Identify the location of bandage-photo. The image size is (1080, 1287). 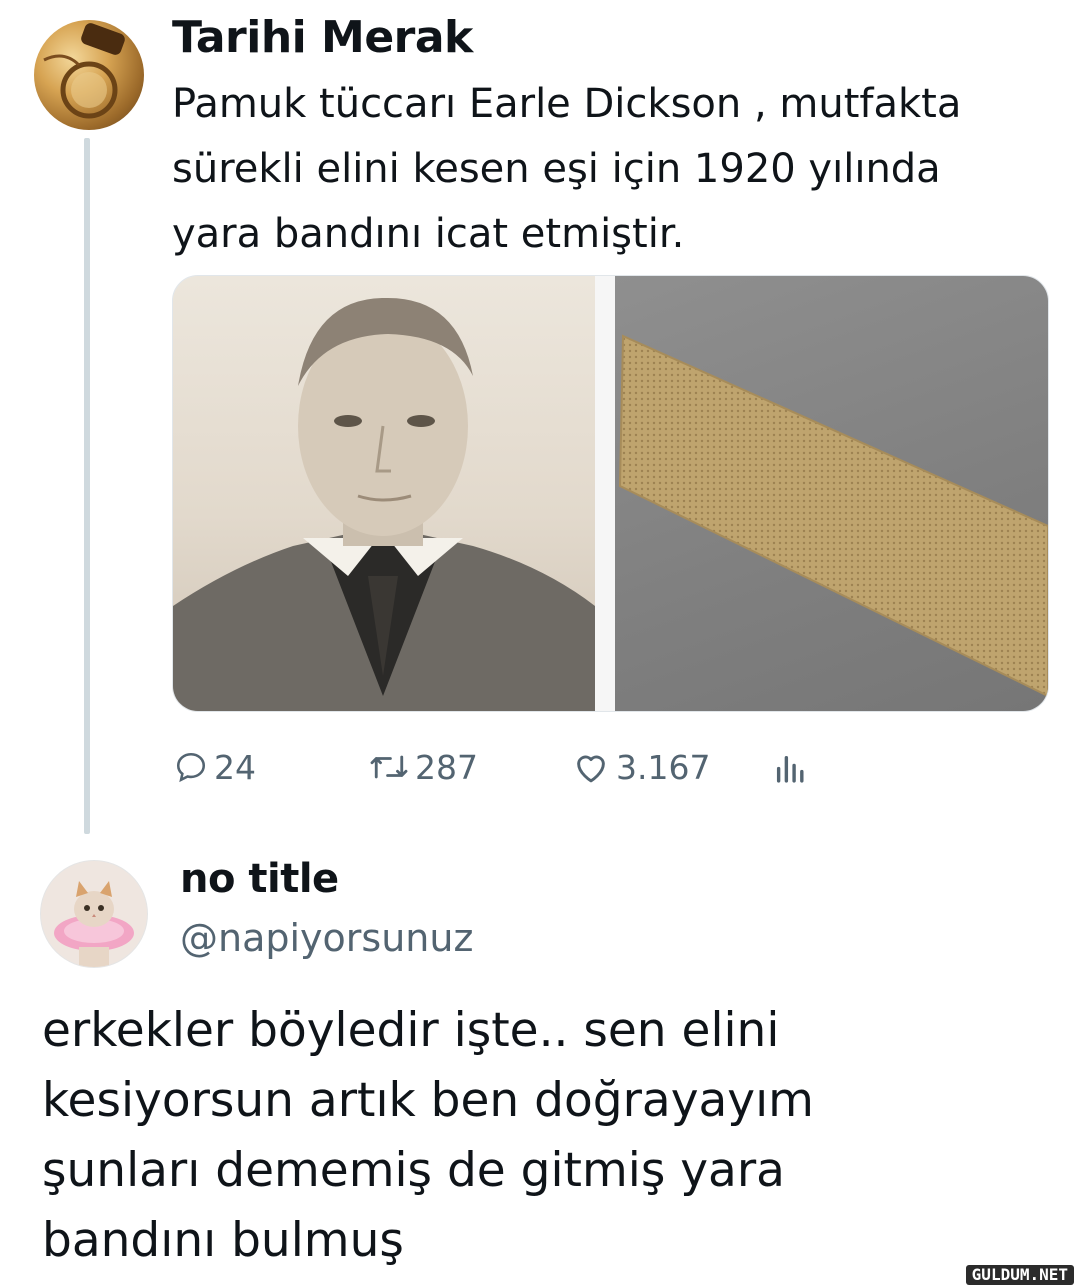
(831, 493).